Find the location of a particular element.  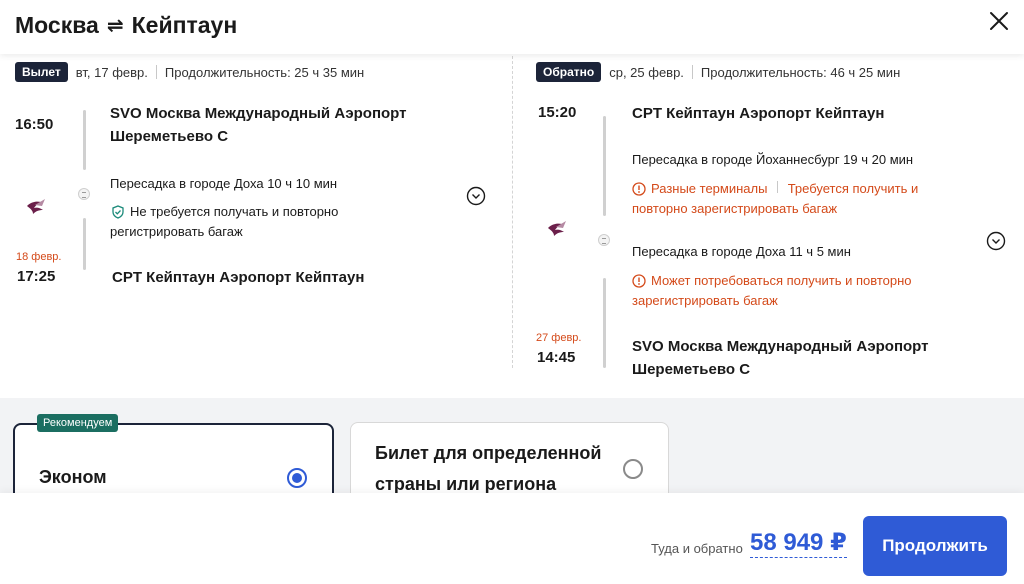

outbound-baggage-note: Не требуется получать и повторно is located at coordinates (234, 212).